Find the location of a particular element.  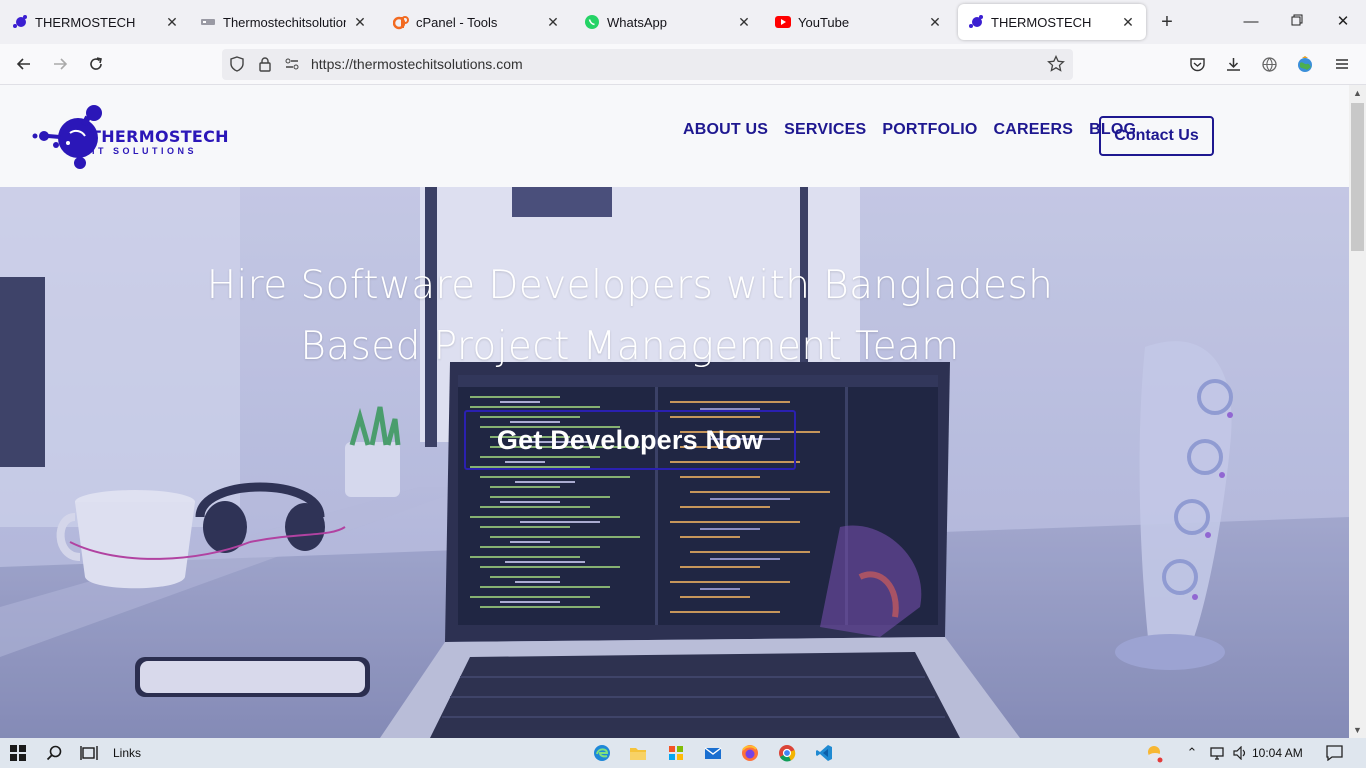

hamburger-menu-icon is located at coordinates (1342, 64).